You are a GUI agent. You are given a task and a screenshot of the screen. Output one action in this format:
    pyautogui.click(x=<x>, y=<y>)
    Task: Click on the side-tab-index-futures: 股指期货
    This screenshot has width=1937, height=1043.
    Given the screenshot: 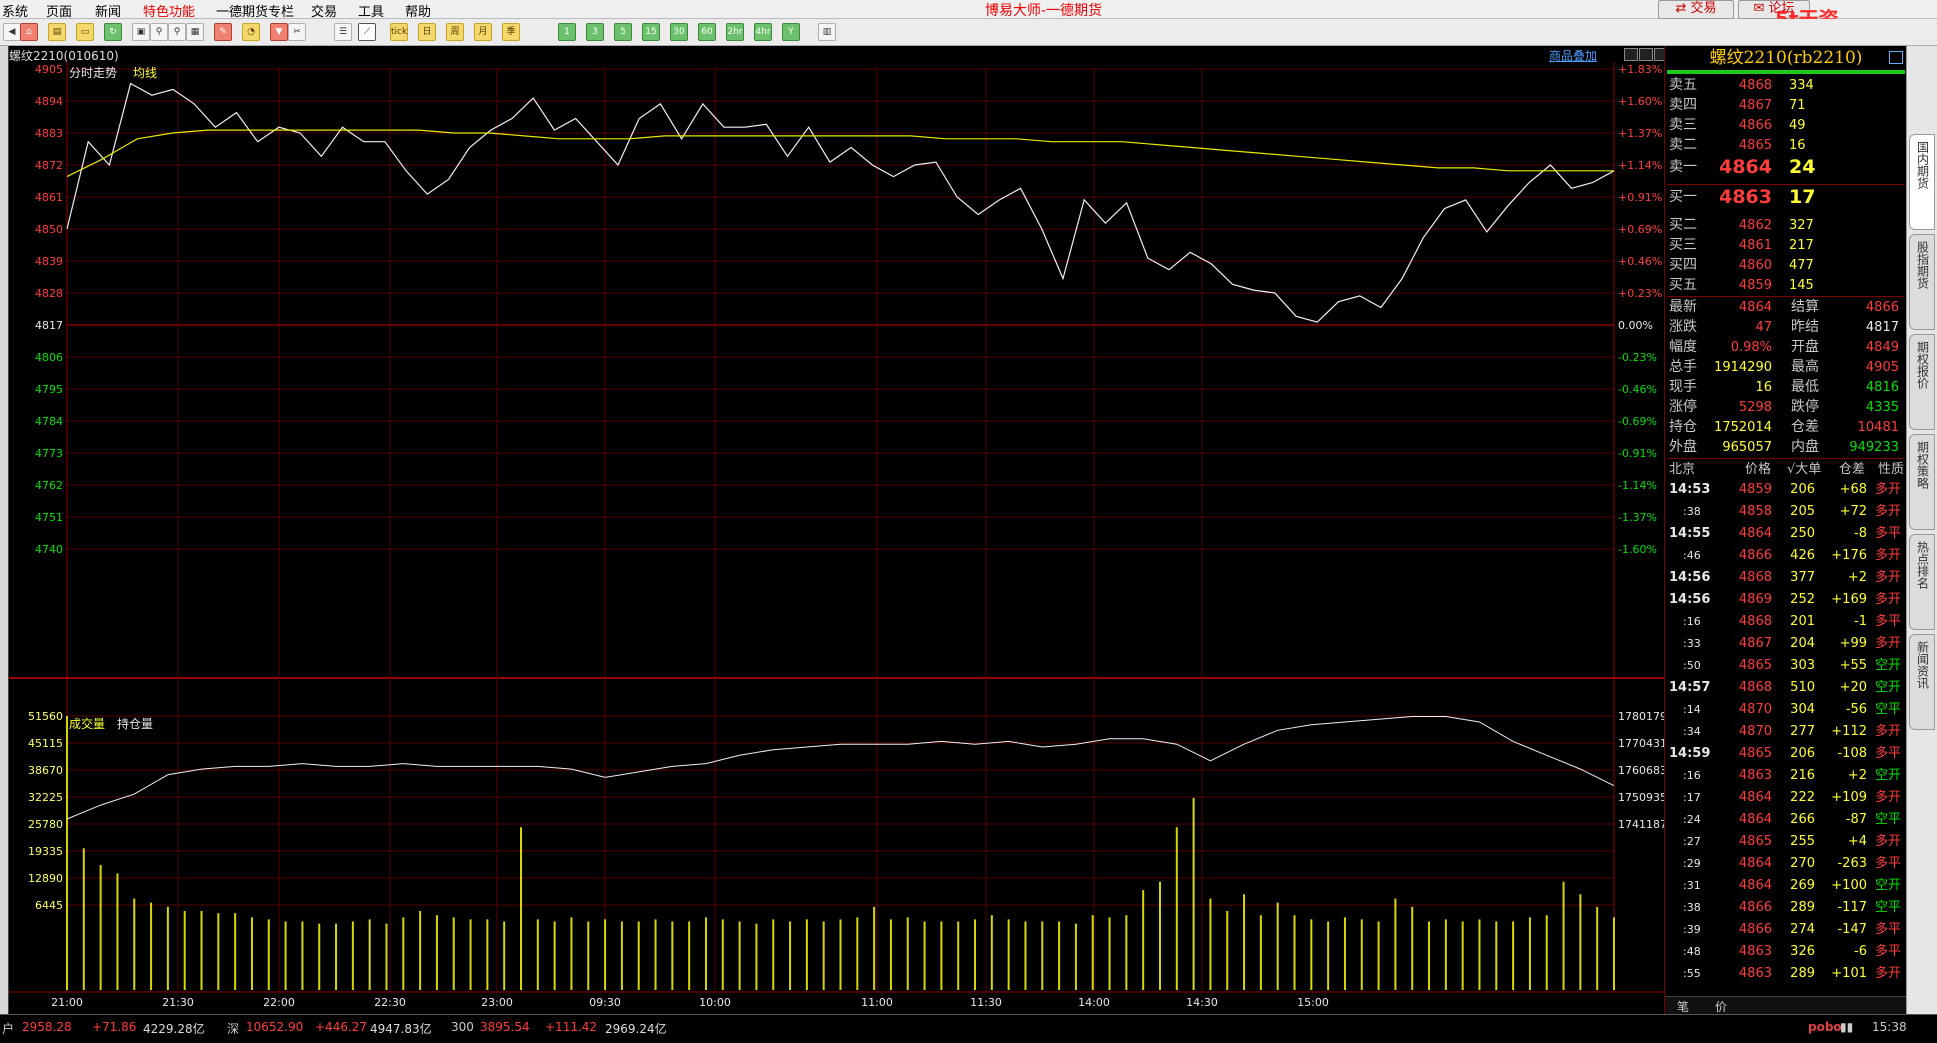 What is the action you would take?
    pyautogui.click(x=1922, y=282)
    